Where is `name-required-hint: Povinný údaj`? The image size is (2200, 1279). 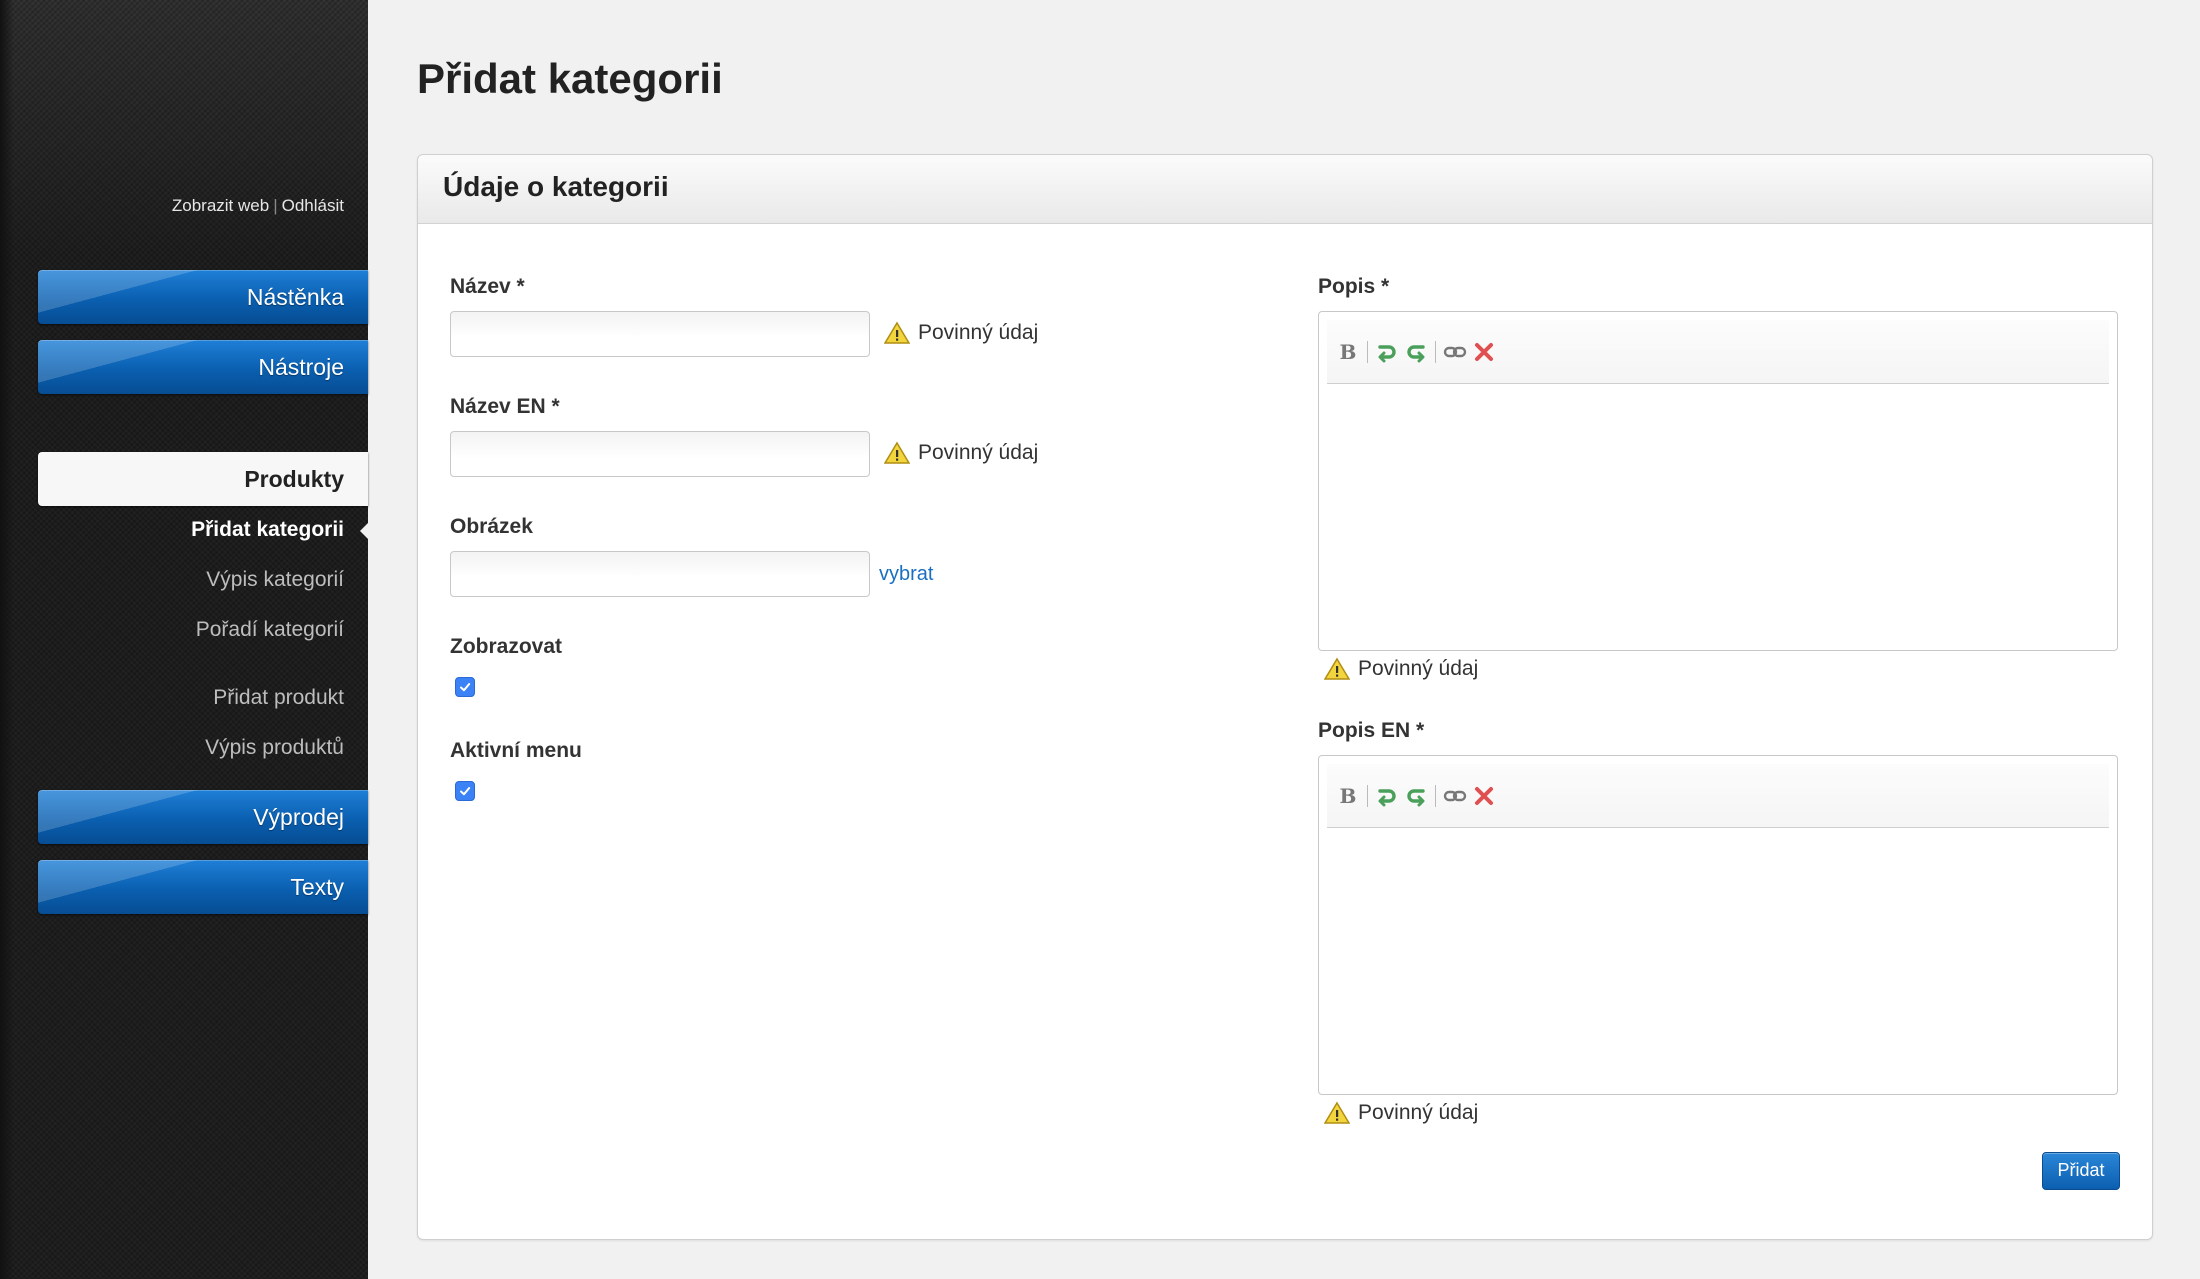
name-required-hint: Povinný údaj is located at coordinates (961, 333).